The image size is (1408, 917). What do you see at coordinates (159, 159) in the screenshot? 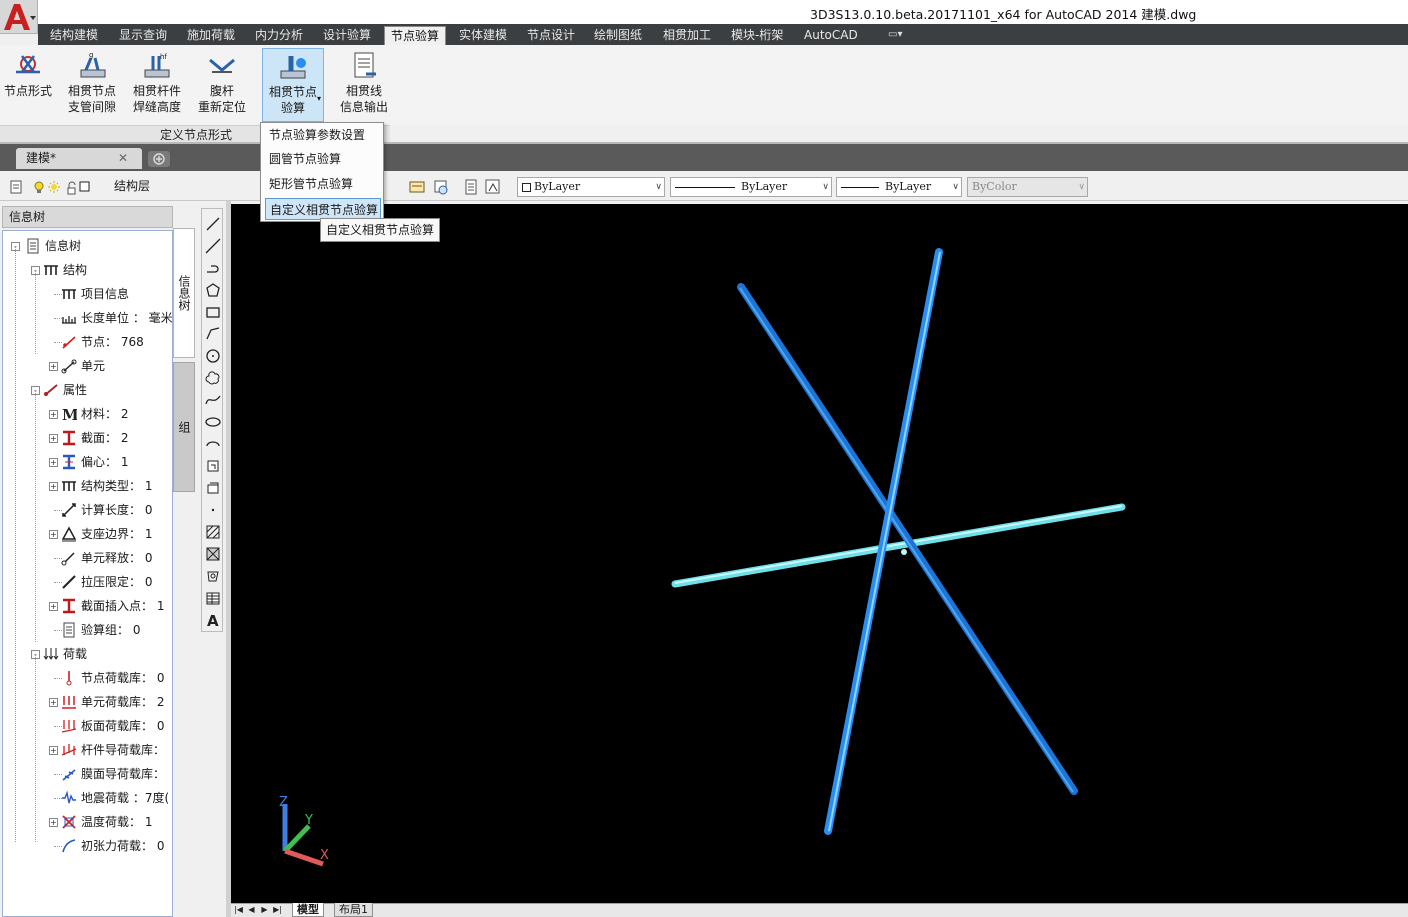
I see `new-tab-button` at bounding box center [159, 159].